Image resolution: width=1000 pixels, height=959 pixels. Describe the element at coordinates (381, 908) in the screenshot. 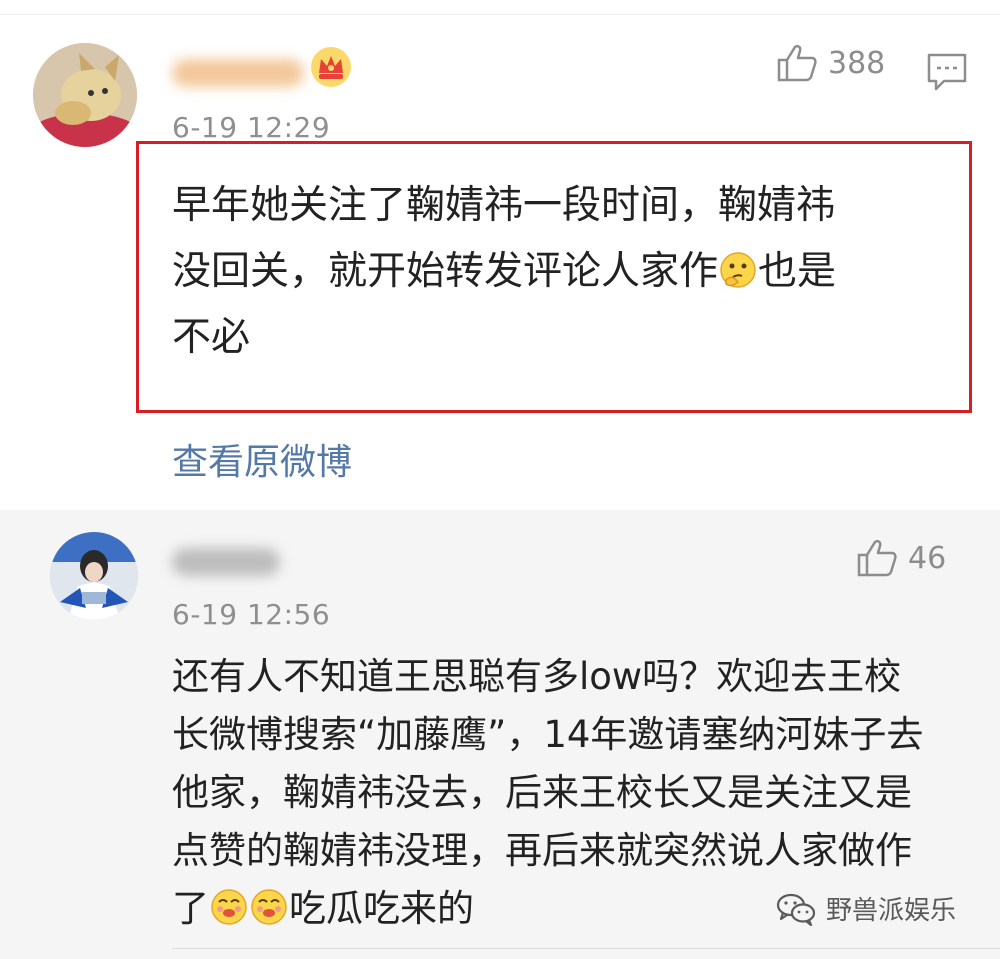

I see `comment-line-text: 吃瓜吃来的` at that location.